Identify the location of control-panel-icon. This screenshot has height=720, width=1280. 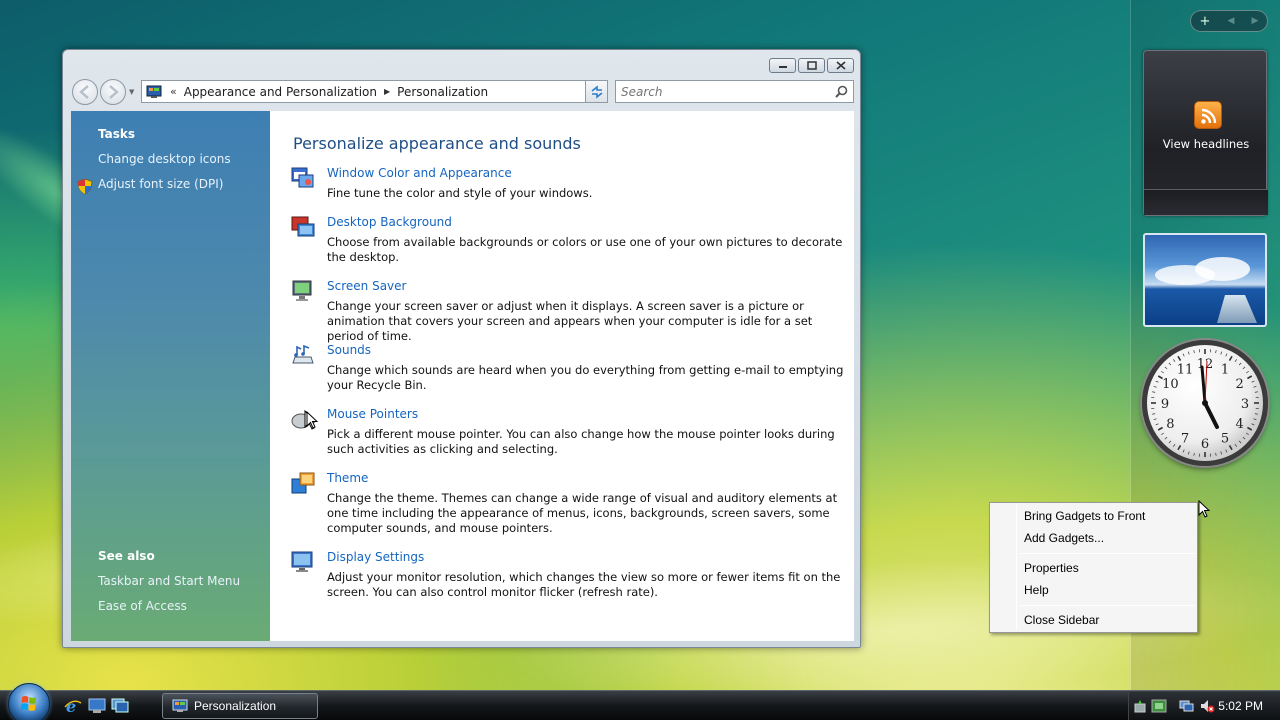
(154, 91).